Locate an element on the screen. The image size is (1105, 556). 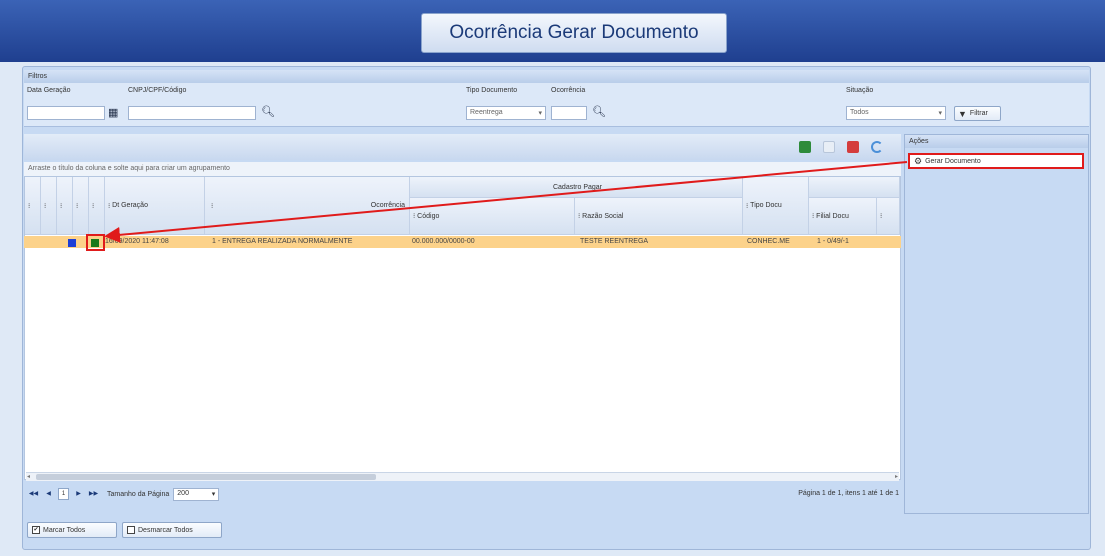
page-title: Ocorrência Gerar Documento is located at coordinates (574, 33).